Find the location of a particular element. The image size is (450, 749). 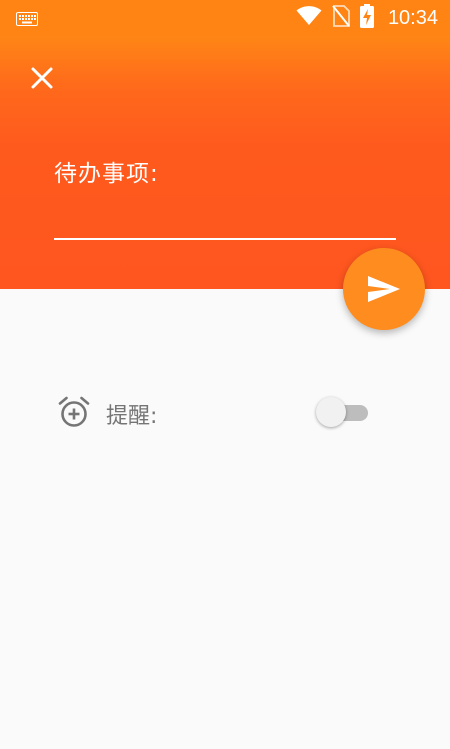

alarm-add-icon is located at coordinates (74, 412).